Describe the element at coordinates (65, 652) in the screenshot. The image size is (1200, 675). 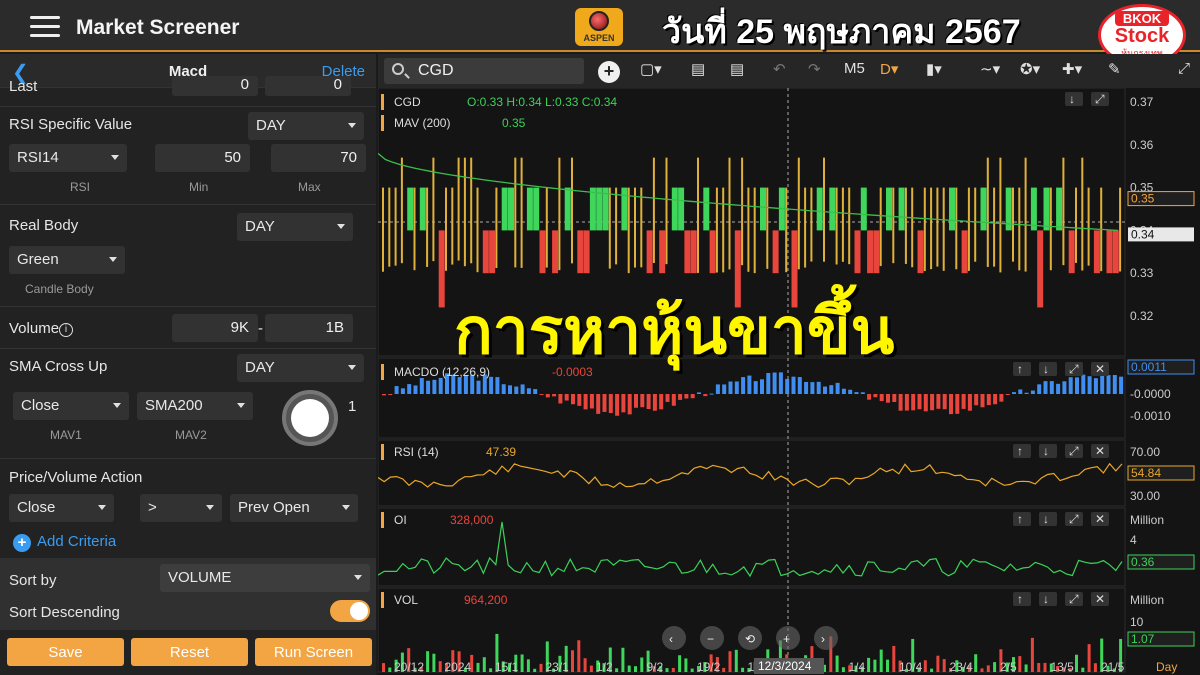
I see `save-button: Save` at that location.